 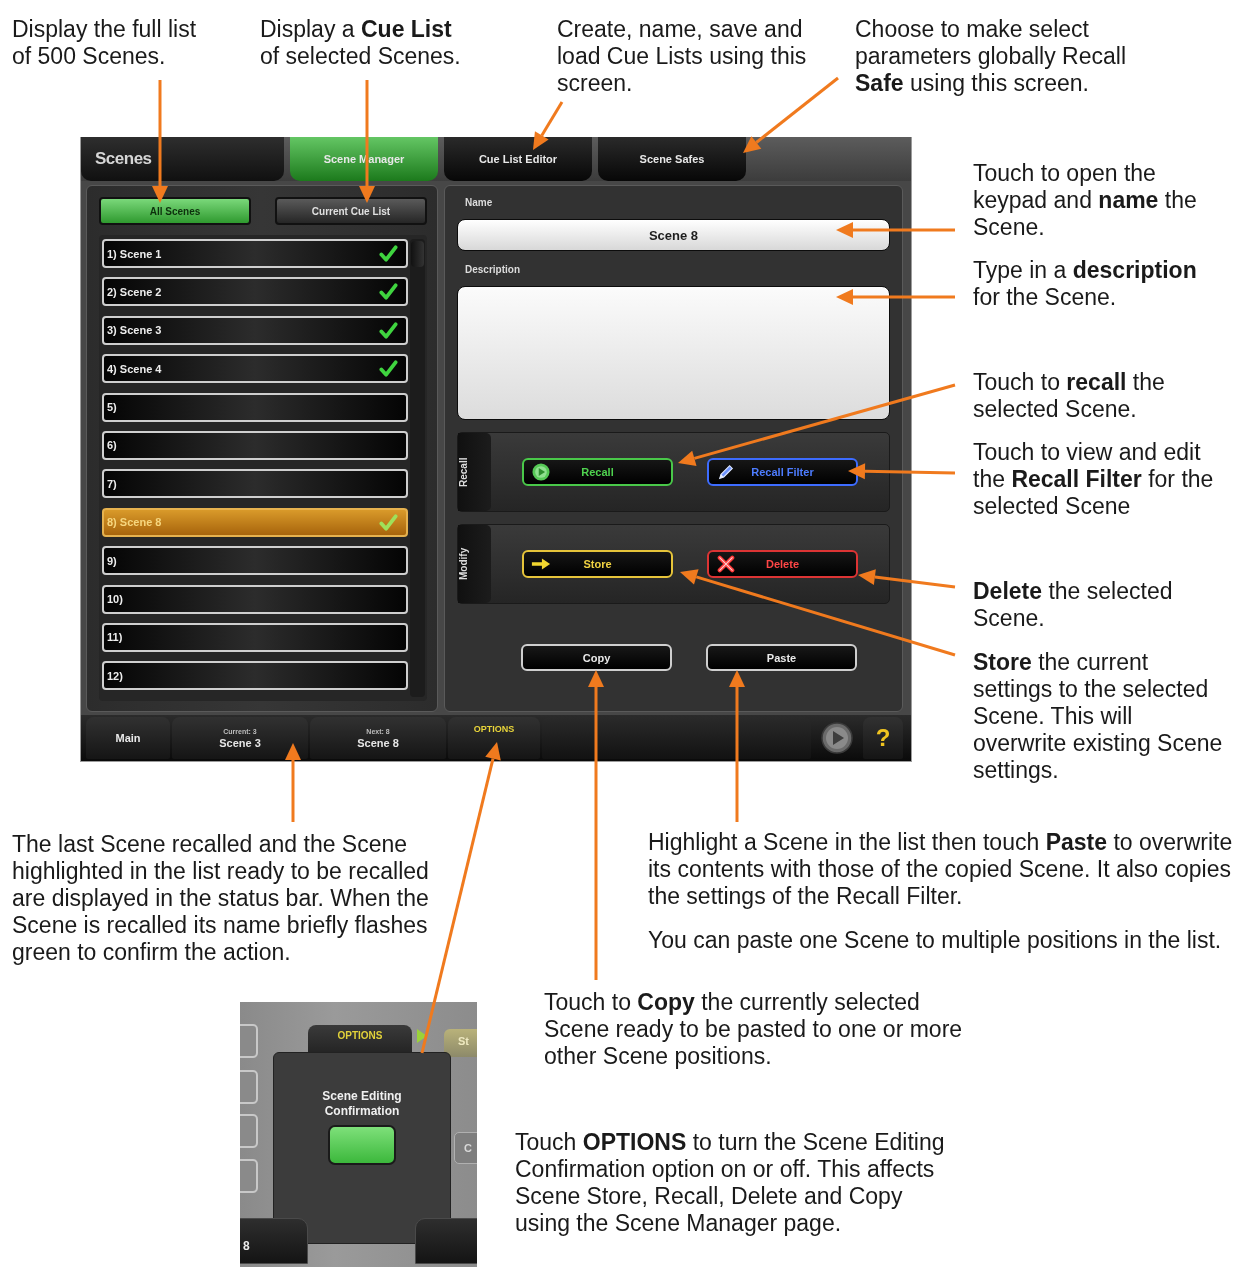 What do you see at coordinates (128, 738) in the screenshot?
I see `main-button: Main` at bounding box center [128, 738].